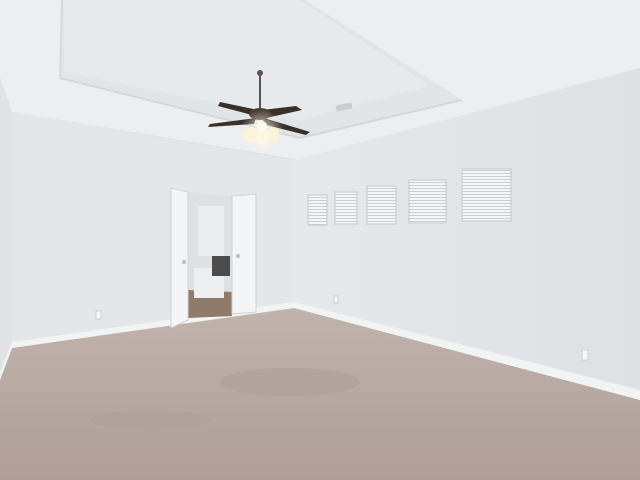  Describe the element at coordinates (262, 132) in the screenshot. I see `light-fixture-icon` at that location.